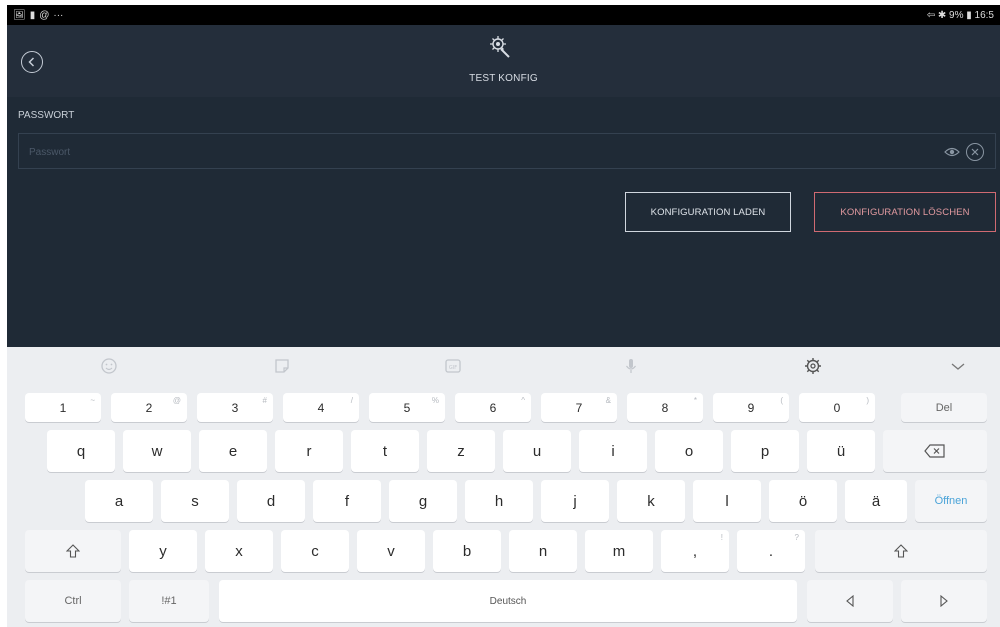  Describe the element at coordinates (727, 501) in the screenshot. I see `key-l: l` at that location.